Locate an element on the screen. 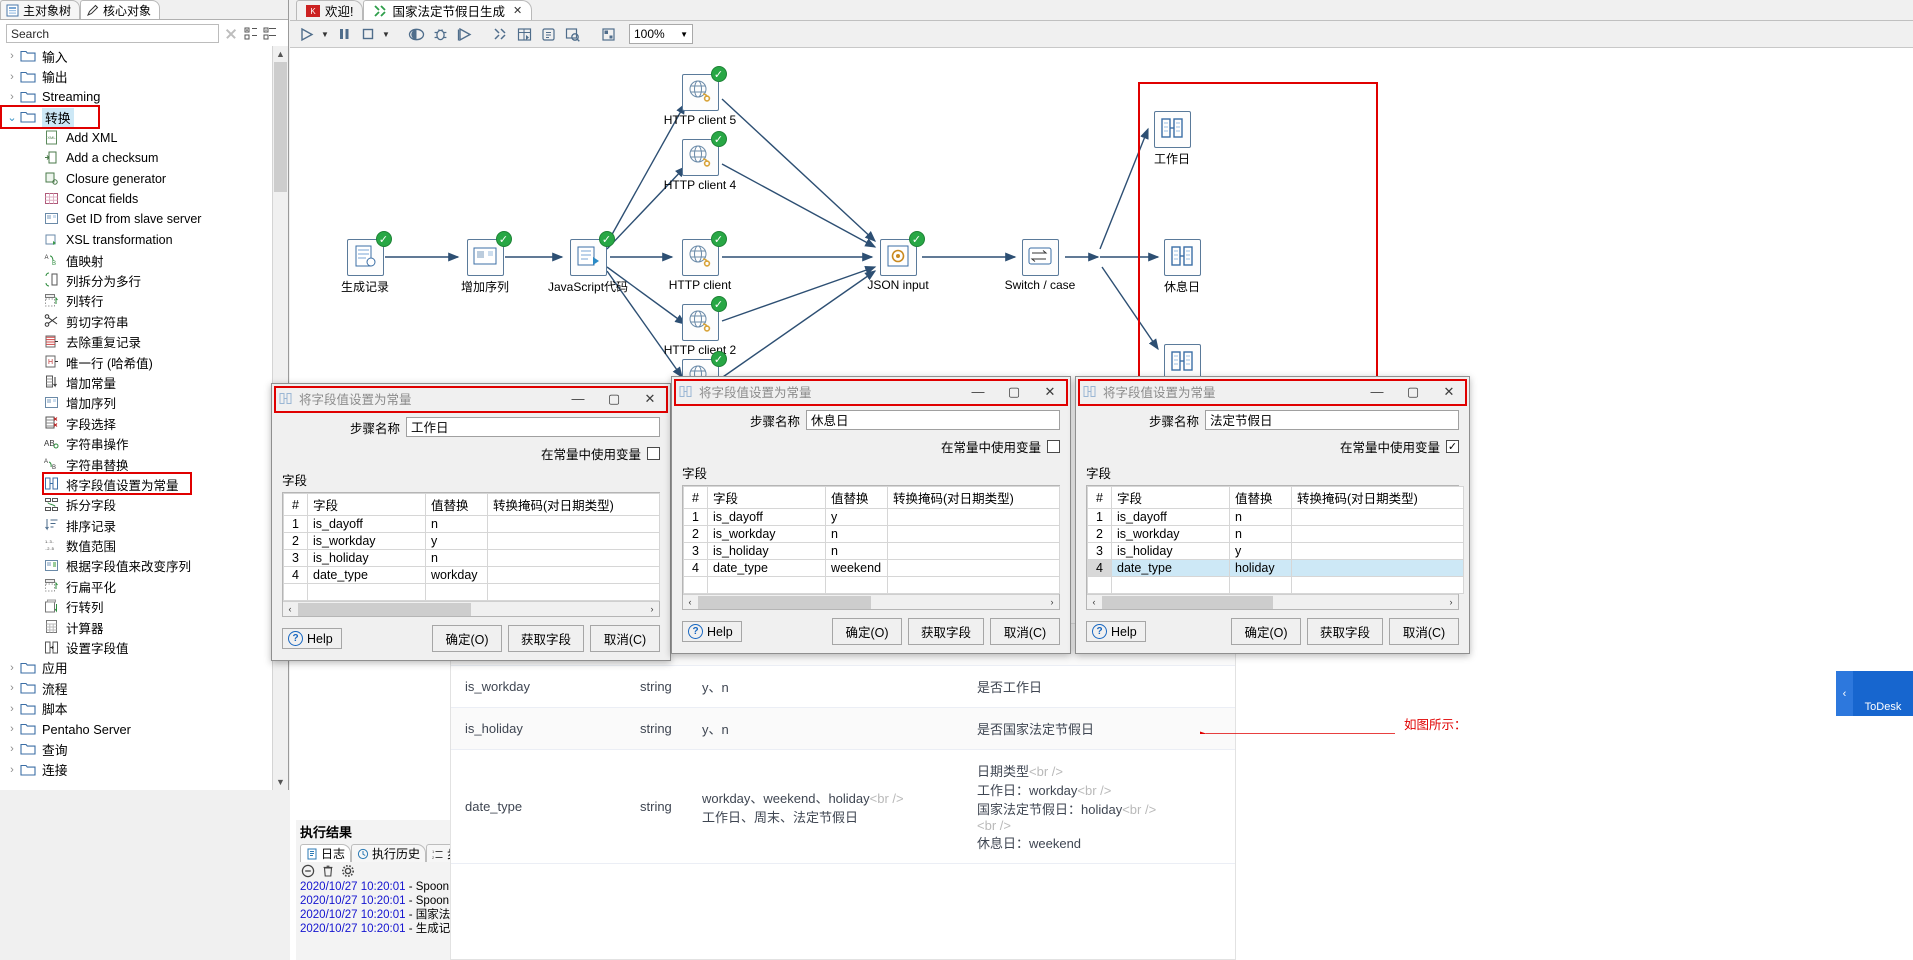  canvas-step-gen-records: ✓ 生成记录 is located at coordinates (365, 263).